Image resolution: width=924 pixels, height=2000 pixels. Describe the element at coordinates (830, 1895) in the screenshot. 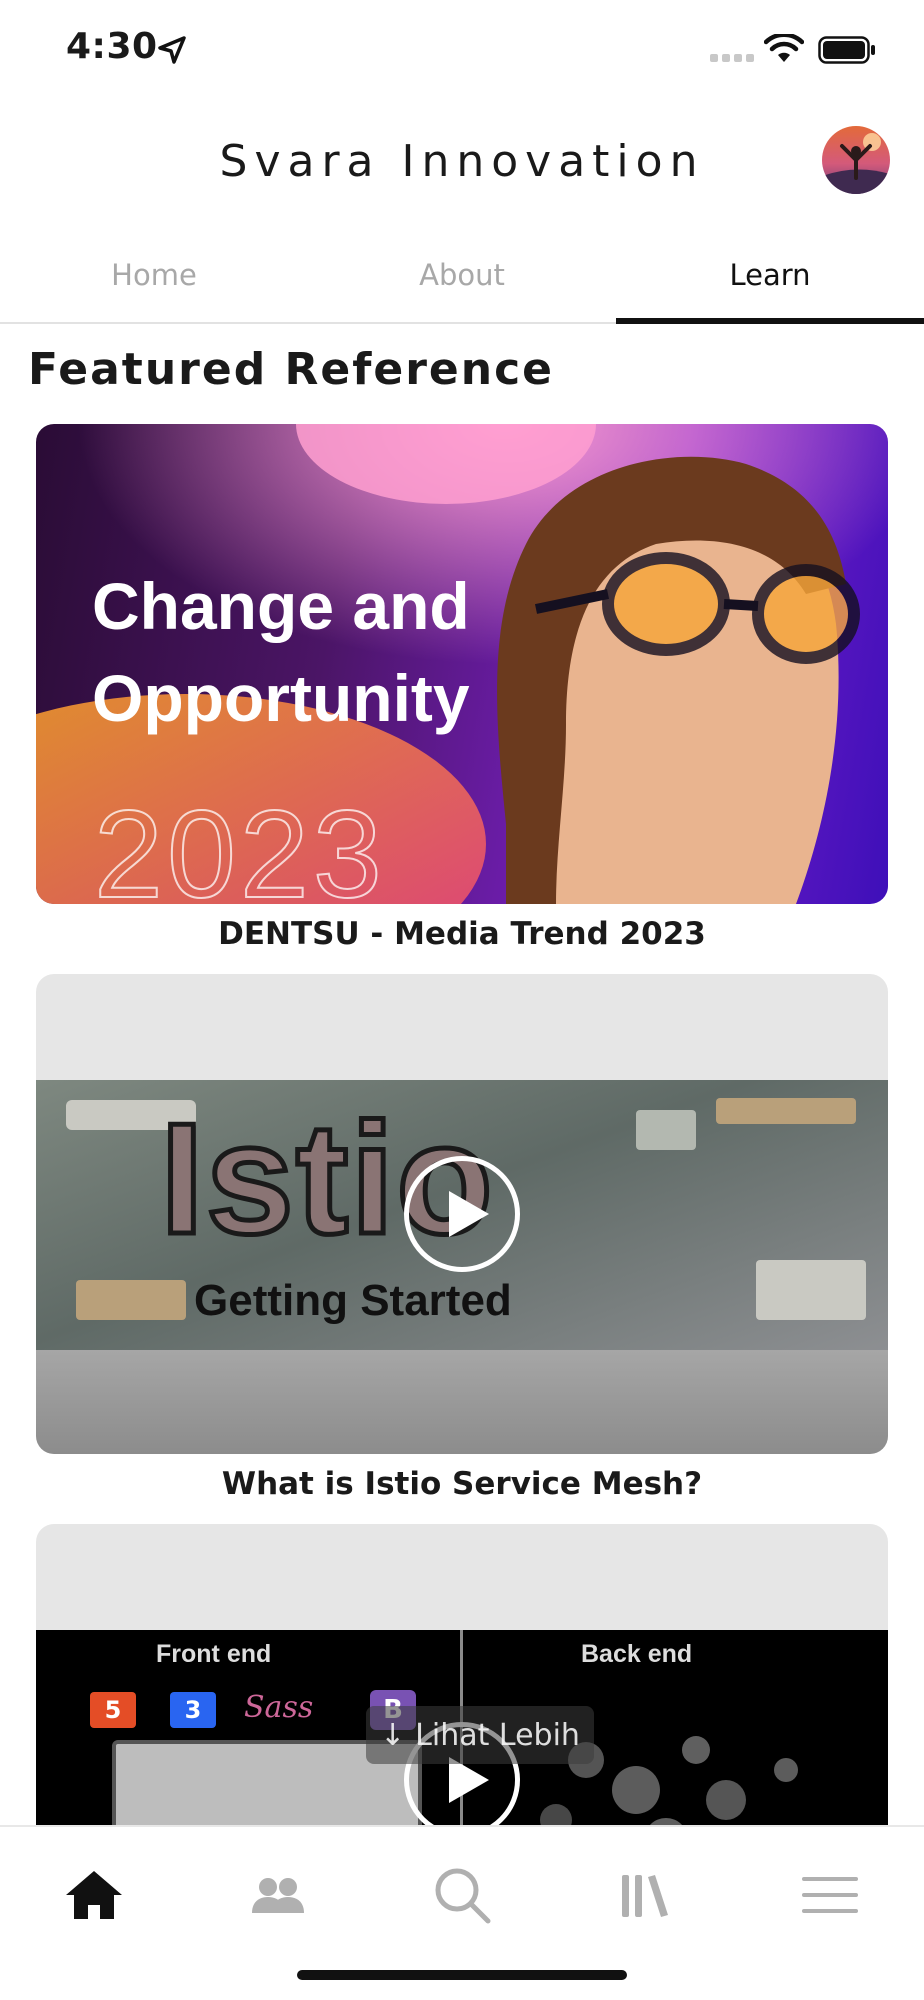

I see `menu-icon` at that location.